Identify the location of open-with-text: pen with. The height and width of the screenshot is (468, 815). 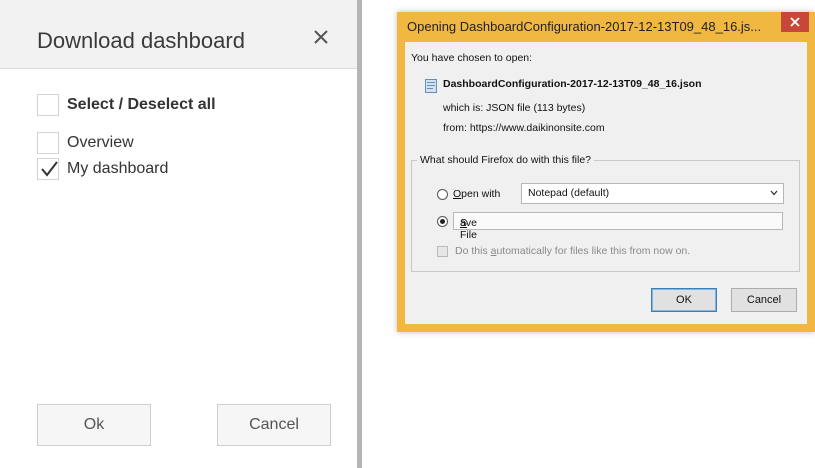
(481, 194).